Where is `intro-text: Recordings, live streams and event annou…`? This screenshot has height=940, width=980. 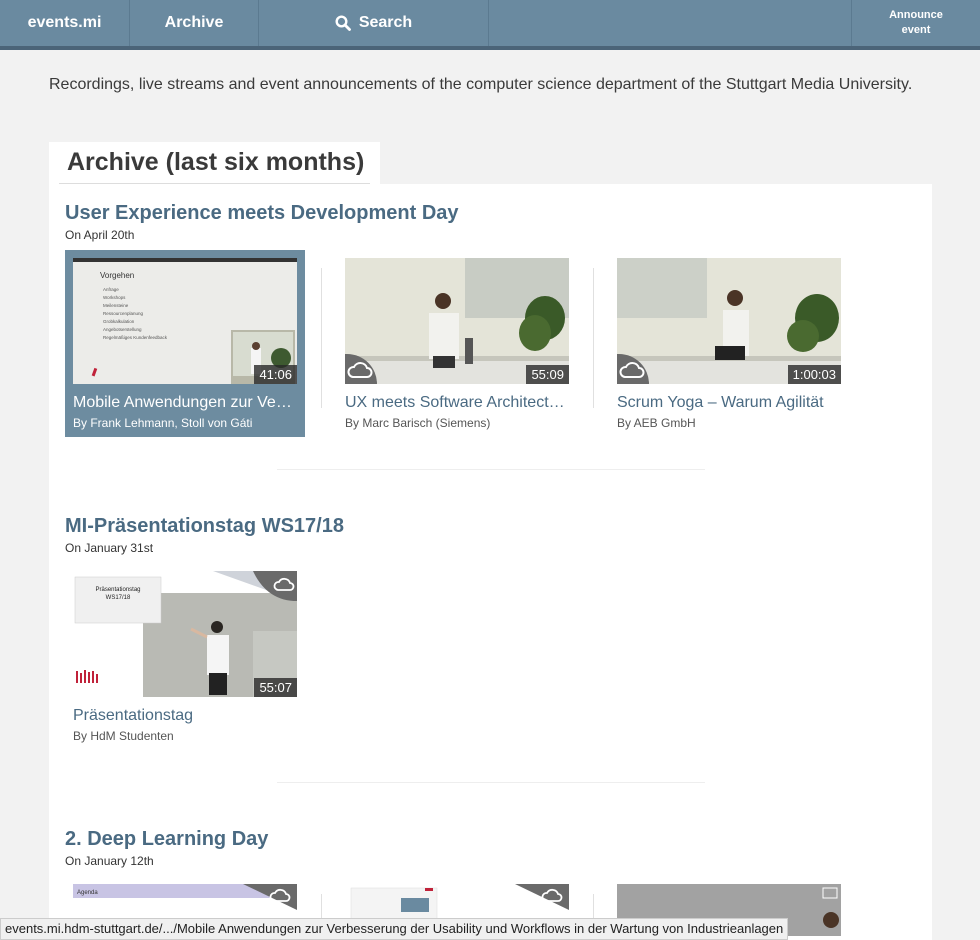
intro-text: Recordings, live streams and event annou… is located at coordinates (481, 84).